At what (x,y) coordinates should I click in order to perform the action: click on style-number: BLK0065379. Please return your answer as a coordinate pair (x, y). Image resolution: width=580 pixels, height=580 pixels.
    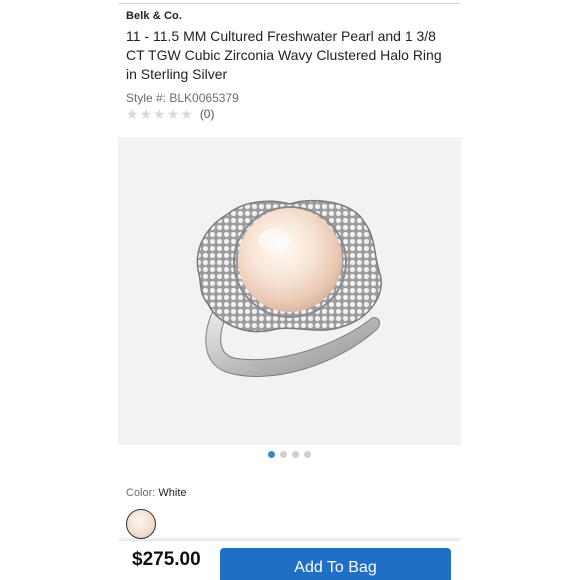
    Looking at the image, I should click on (204, 98).